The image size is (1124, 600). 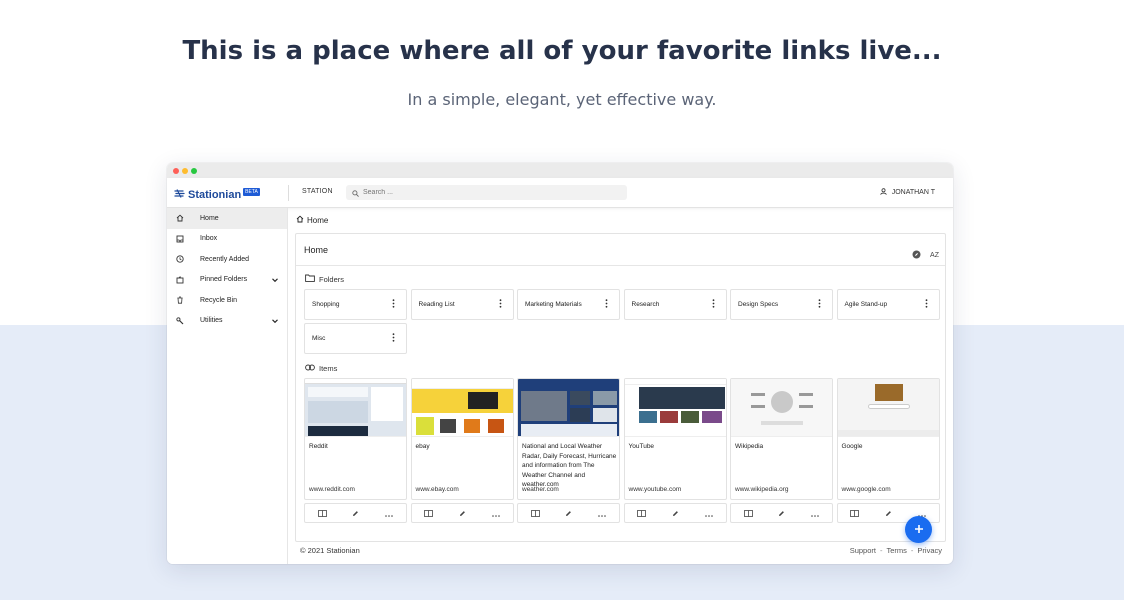 What do you see at coordinates (194, 171) in the screenshot?
I see `window-maximize-dot` at bounding box center [194, 171].